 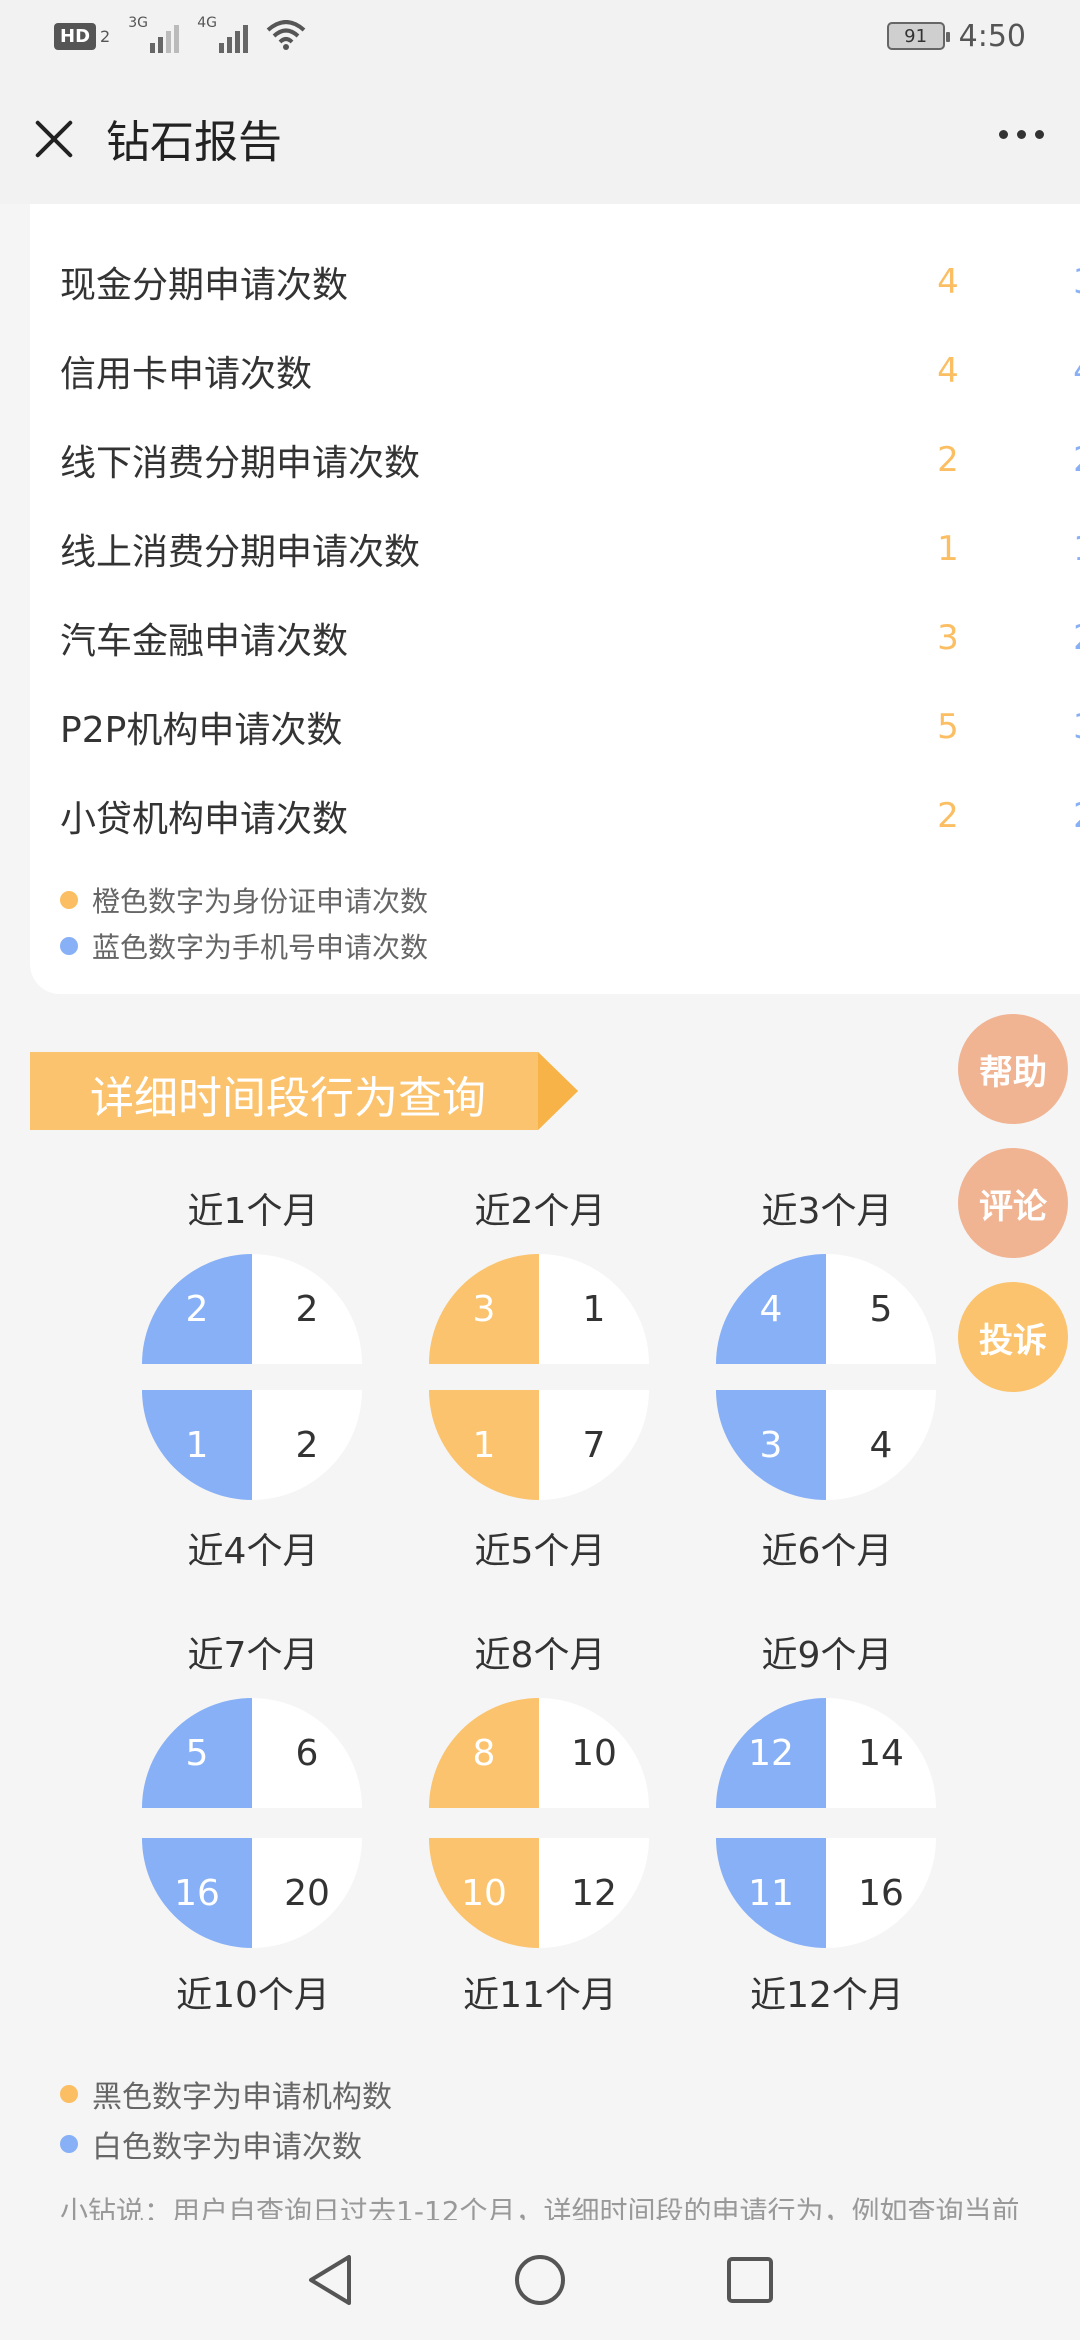 What do you see at coordinates (956, 36) in the screenshot?
I see `status-right: 91 4:50` at bounding box center [956, 36].